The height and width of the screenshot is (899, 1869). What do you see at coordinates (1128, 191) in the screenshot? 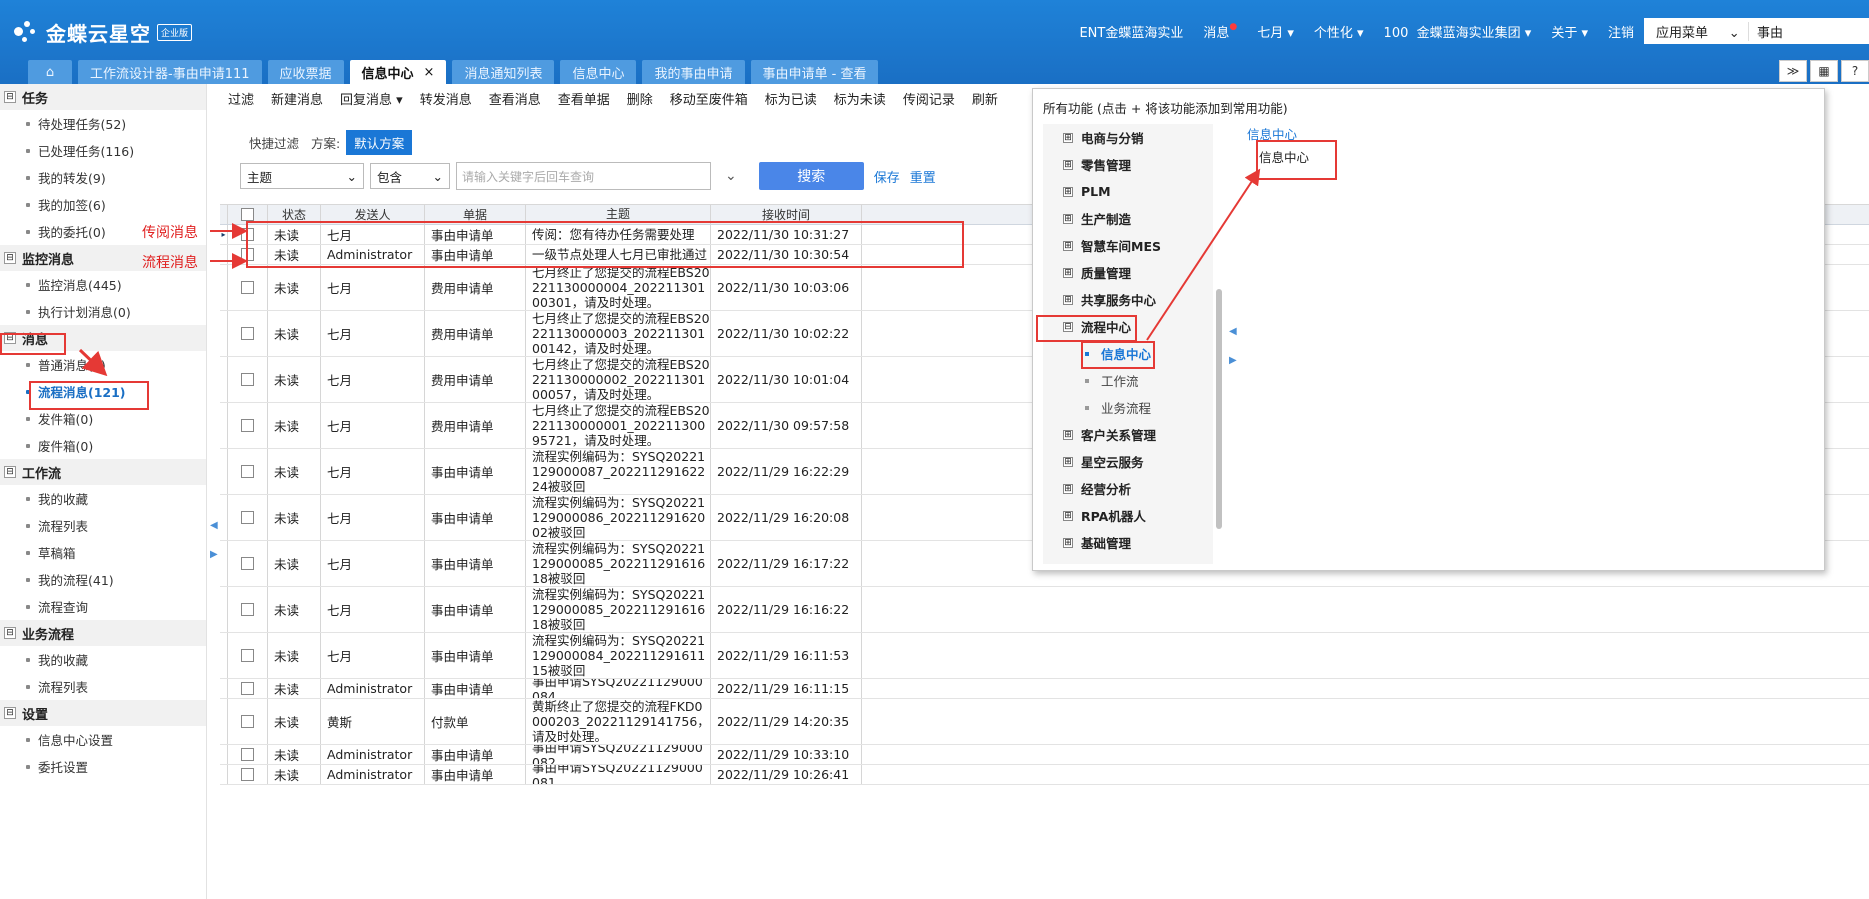
I see `tree-node: ⊞ PLM` at bounding box center [1128, 191].